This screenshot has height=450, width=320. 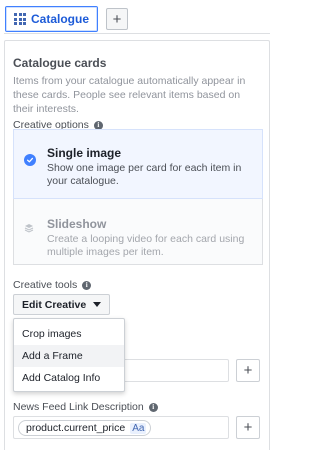 I want to click on news-feed-link-text: News Feed Link Description, so click(x=78, y=407).